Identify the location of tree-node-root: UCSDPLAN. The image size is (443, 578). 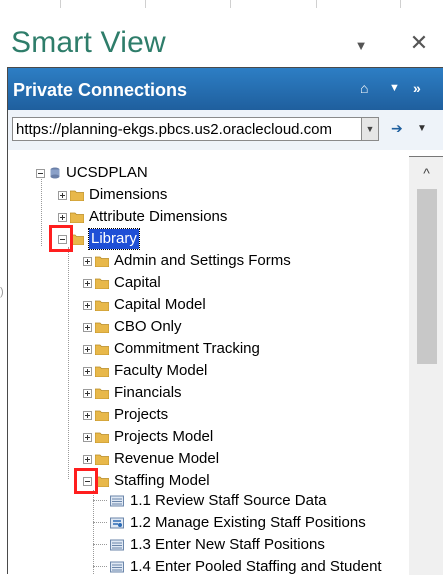
(92, 173).